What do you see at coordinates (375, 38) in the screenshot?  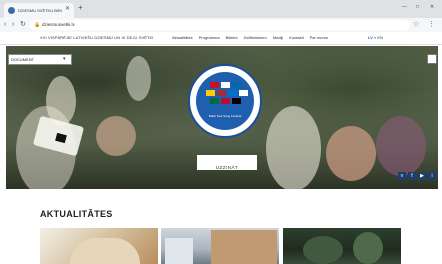 I see `language-switch: LV ⌕ EN` at bounding box center [375, 38].